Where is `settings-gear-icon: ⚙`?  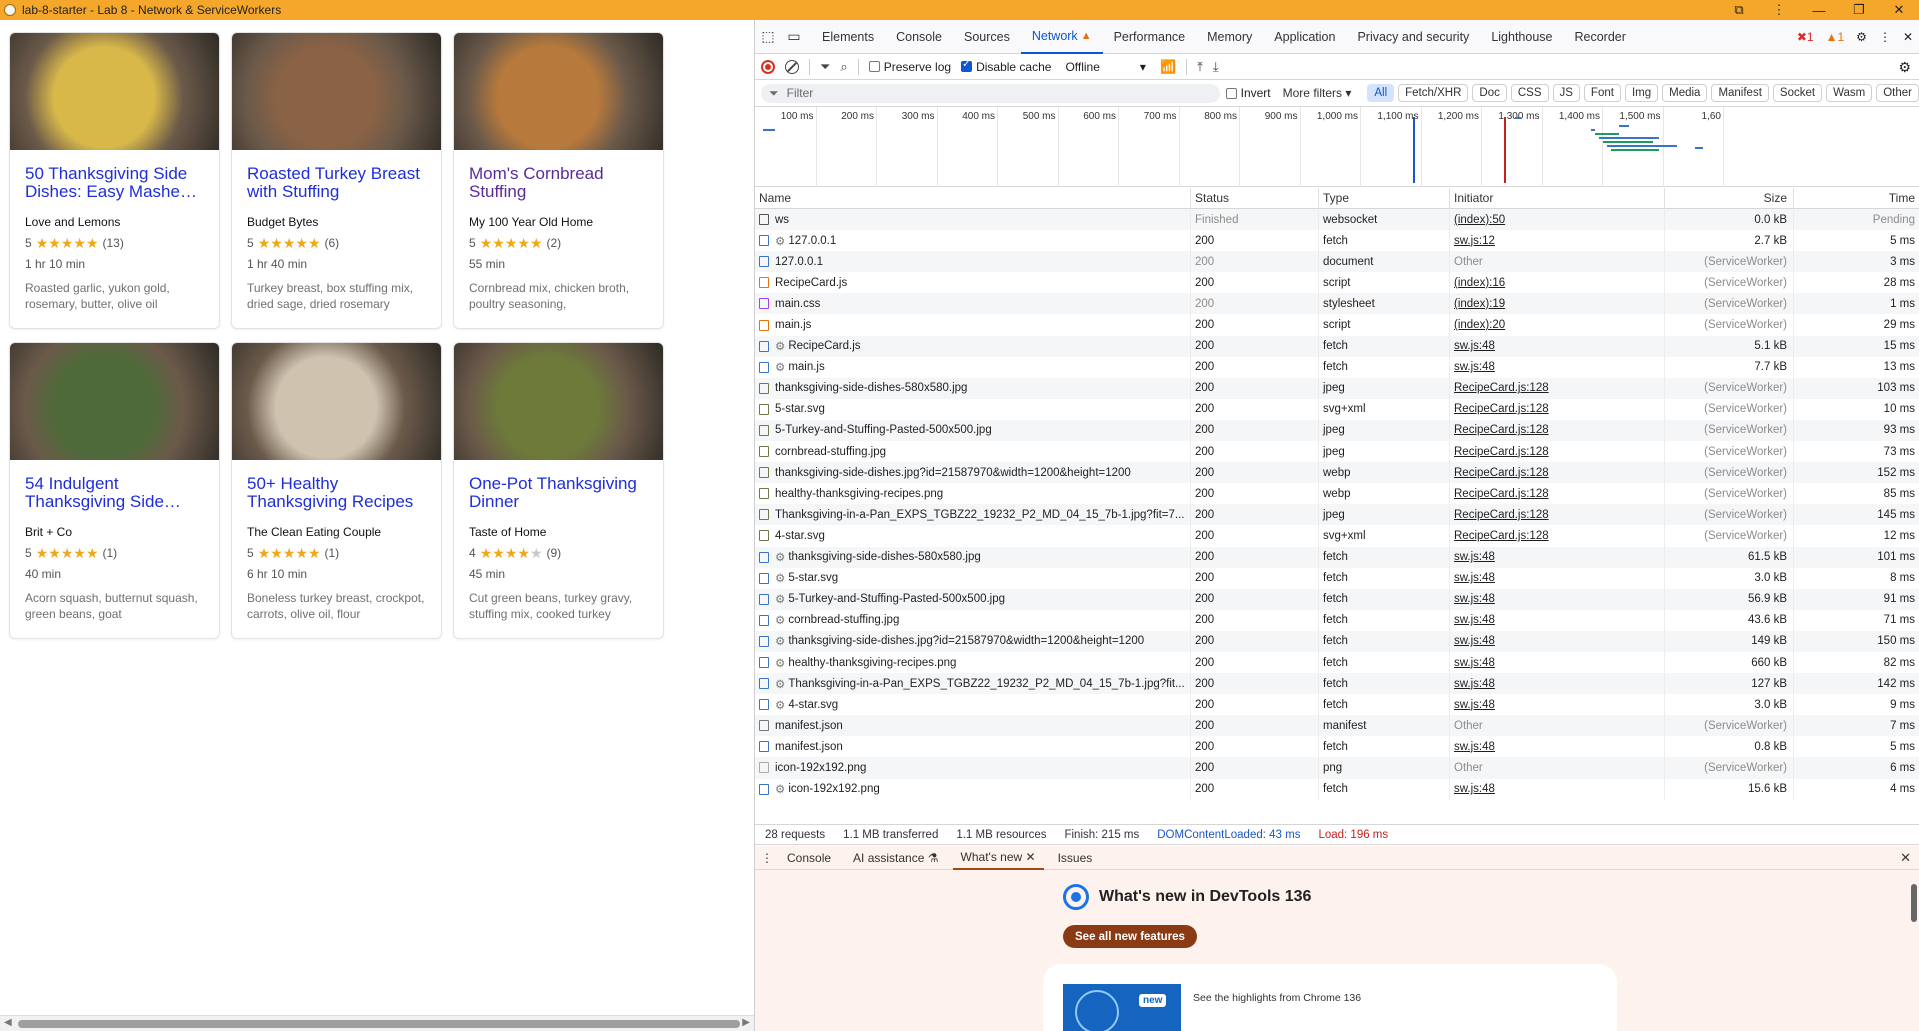
settings-gear-icon: ⚙ is located at coordinates (1861, 37).